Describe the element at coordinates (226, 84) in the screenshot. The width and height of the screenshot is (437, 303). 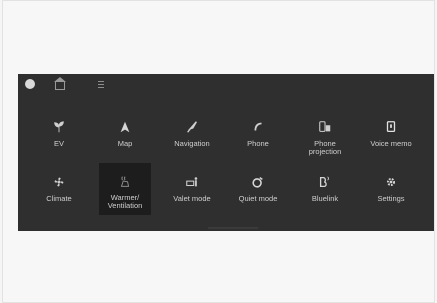
I see `top-bar` at that location.